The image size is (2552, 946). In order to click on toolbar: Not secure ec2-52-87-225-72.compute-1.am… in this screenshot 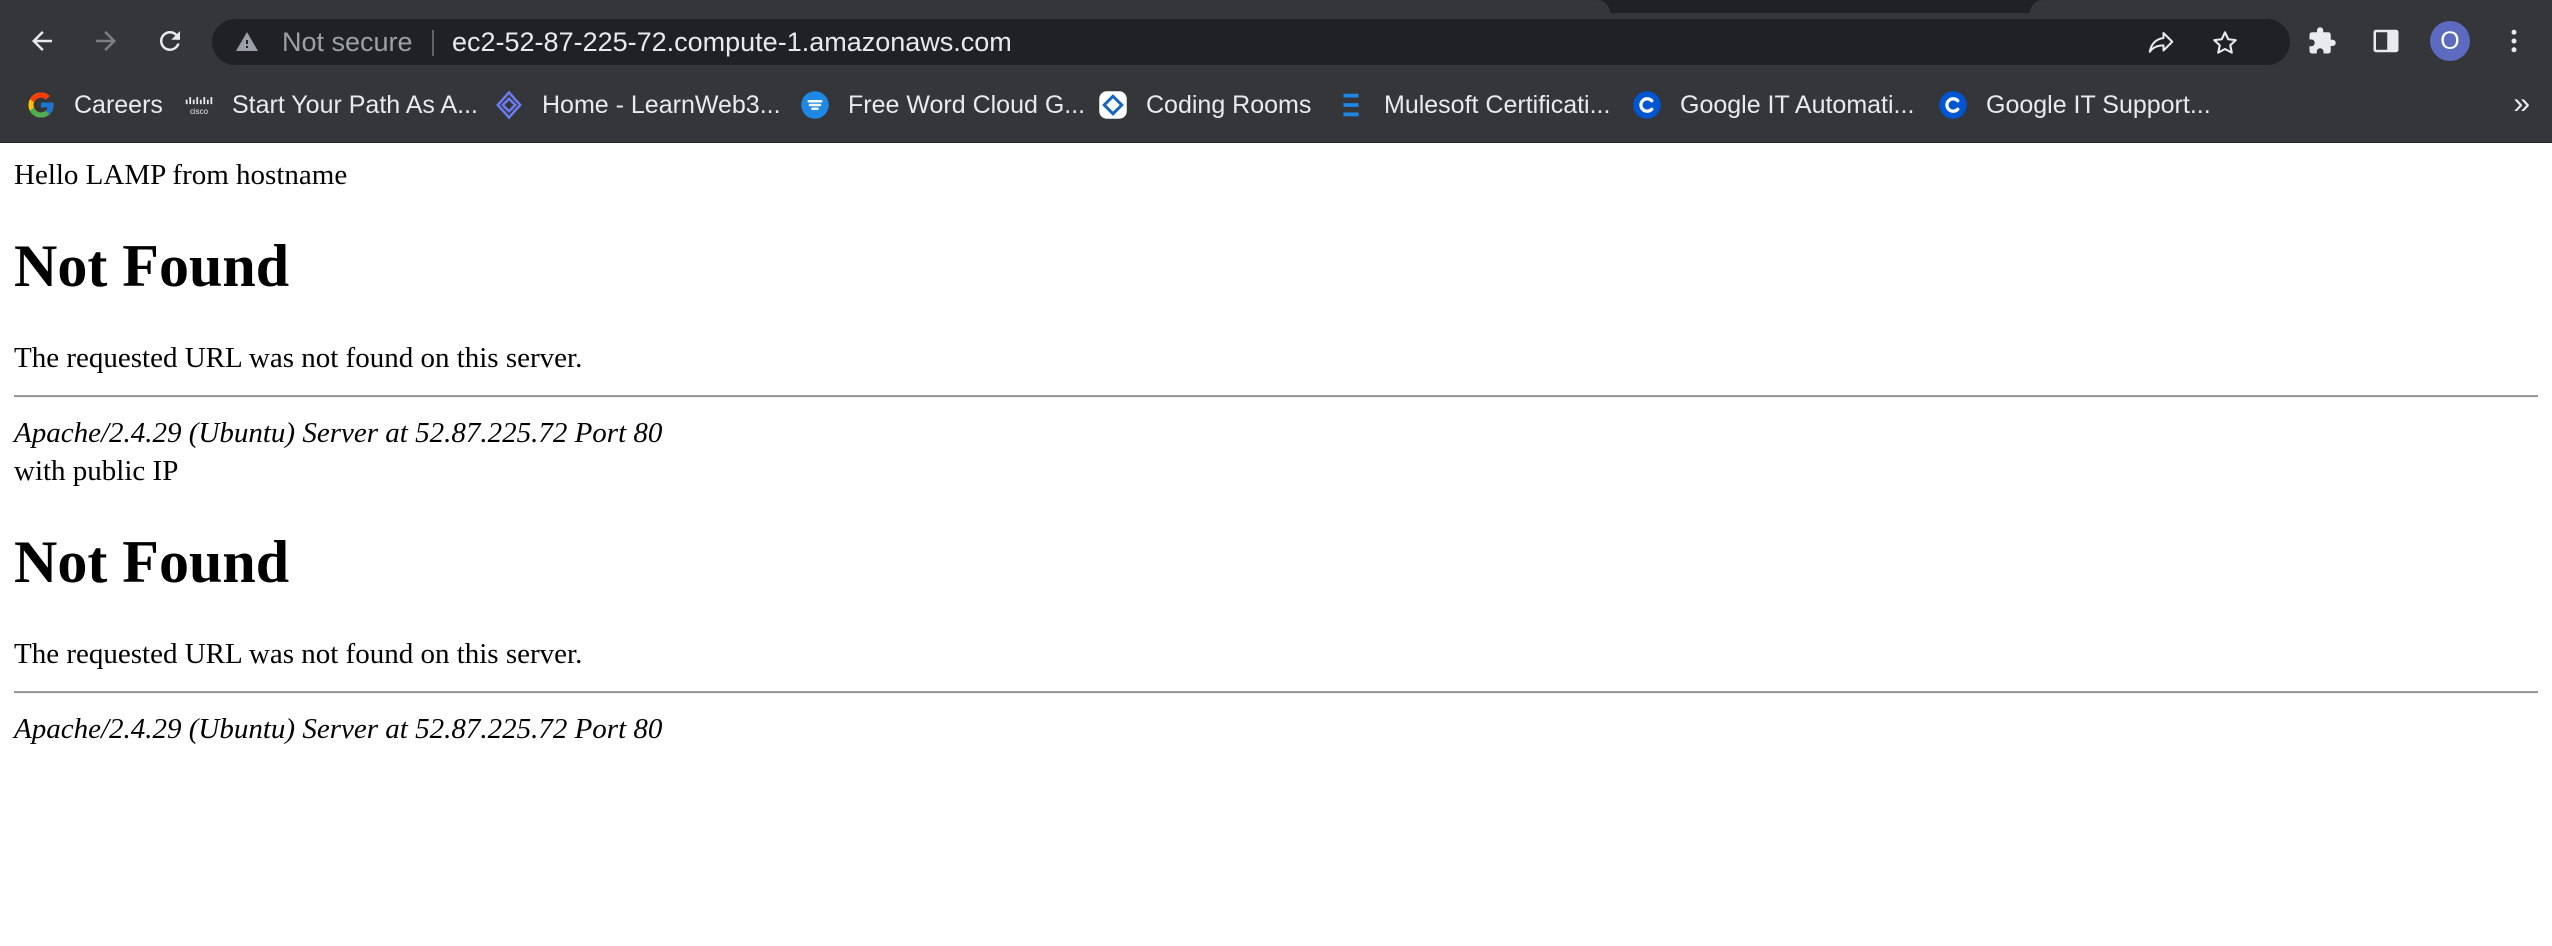, I will do `click(1276, 41)`.